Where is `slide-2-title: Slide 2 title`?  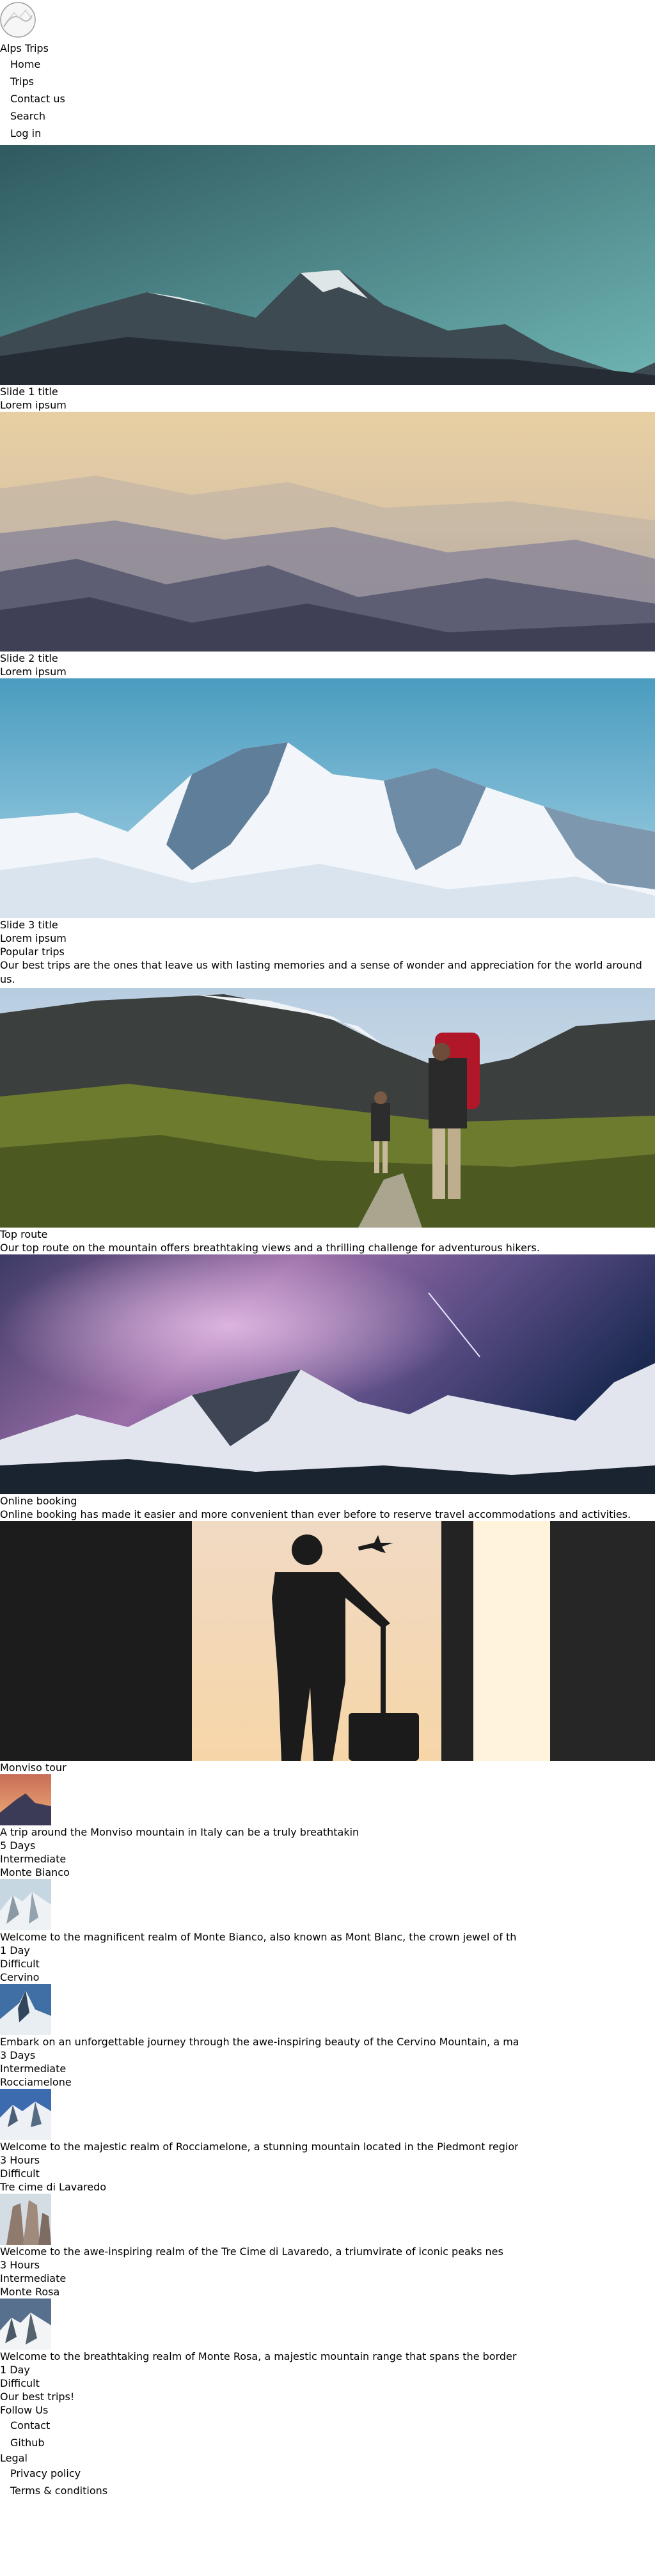 slide-2-title: Slide 2 title is located at coordinates (29, 658).